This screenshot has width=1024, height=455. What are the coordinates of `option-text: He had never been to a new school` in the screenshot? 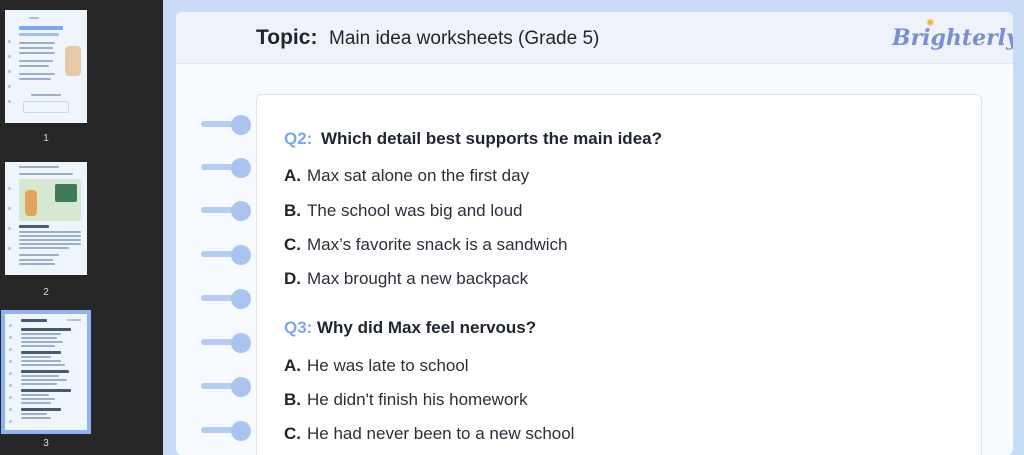 It's located at (441, 433).